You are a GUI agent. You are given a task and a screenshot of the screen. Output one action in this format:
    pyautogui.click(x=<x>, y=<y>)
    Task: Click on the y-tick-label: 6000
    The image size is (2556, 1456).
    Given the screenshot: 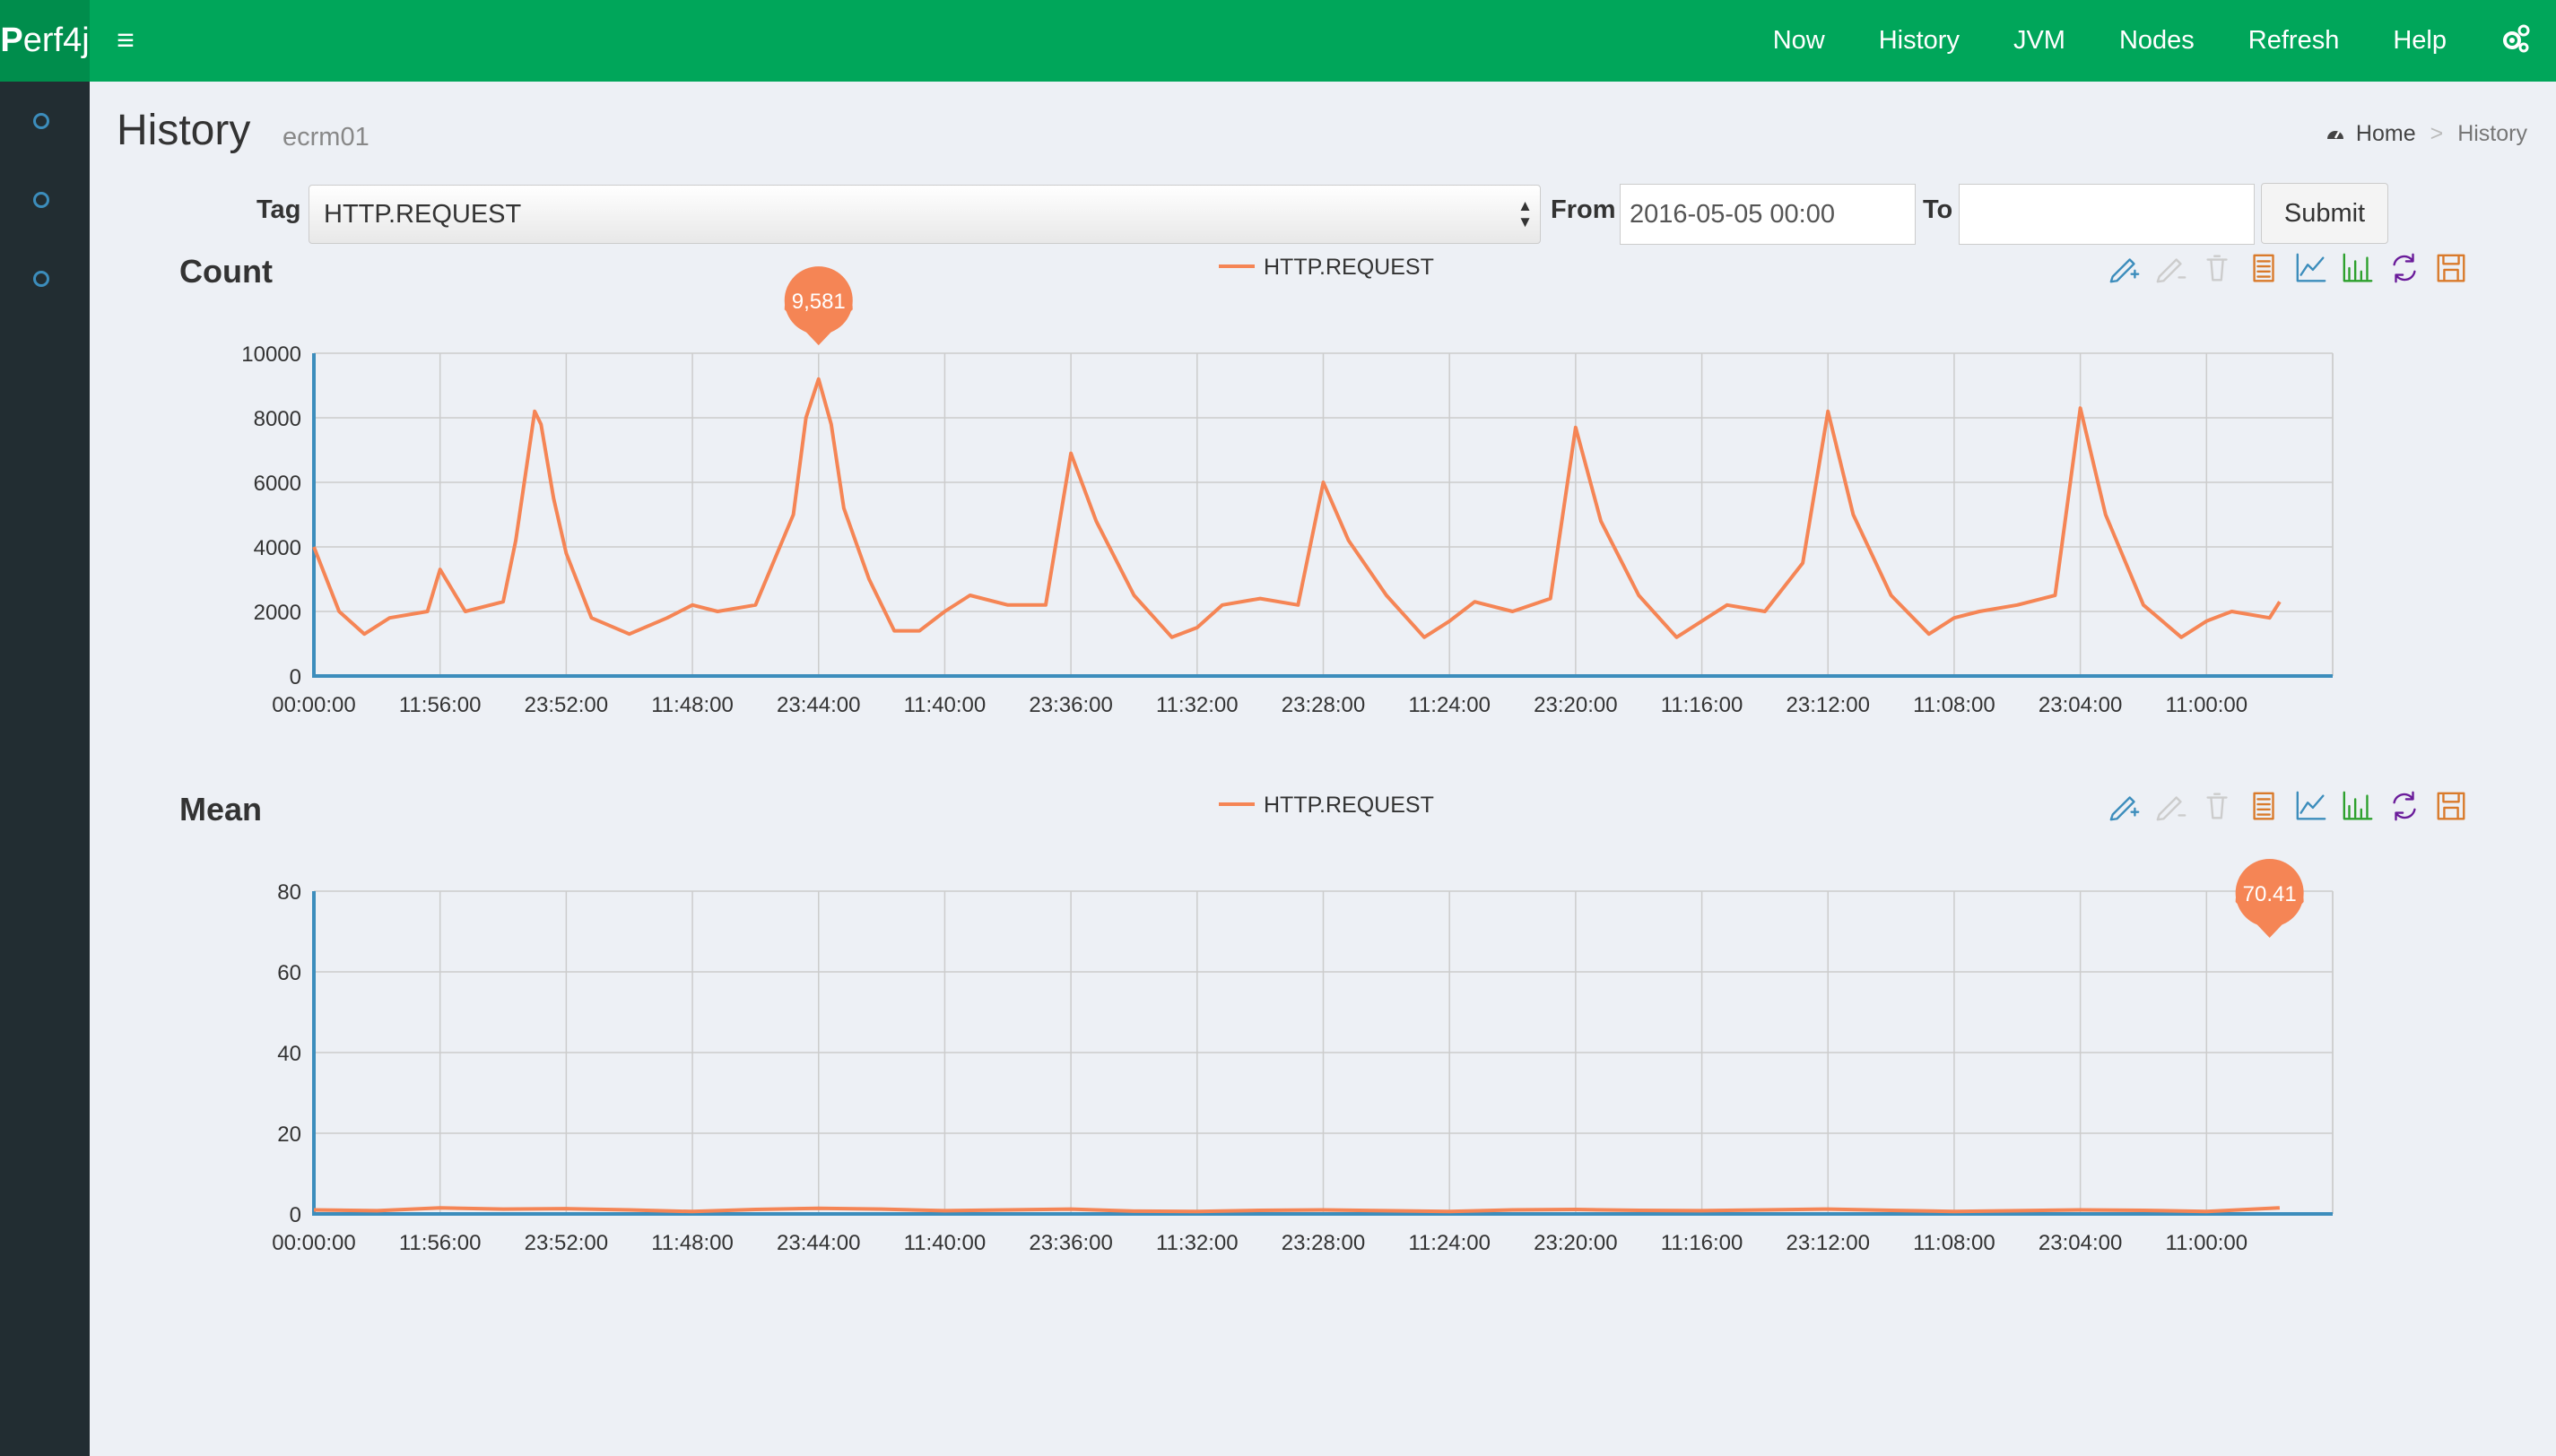 What is the action you would take?
    pyautogui.click(x=277, y=484)
    